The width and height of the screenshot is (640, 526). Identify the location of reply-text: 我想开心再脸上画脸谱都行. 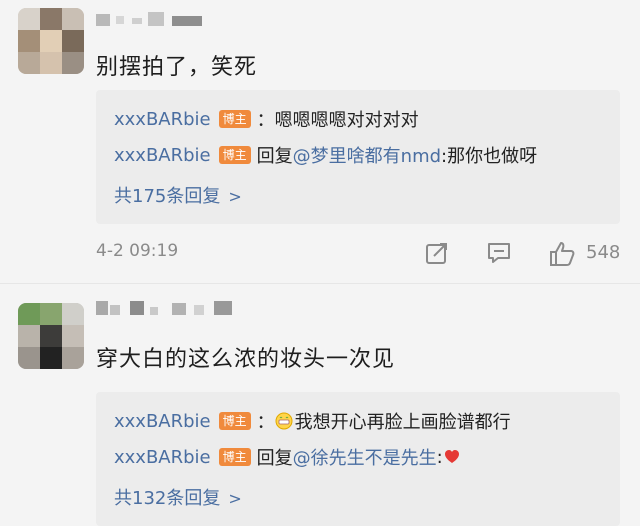
(402, 422).